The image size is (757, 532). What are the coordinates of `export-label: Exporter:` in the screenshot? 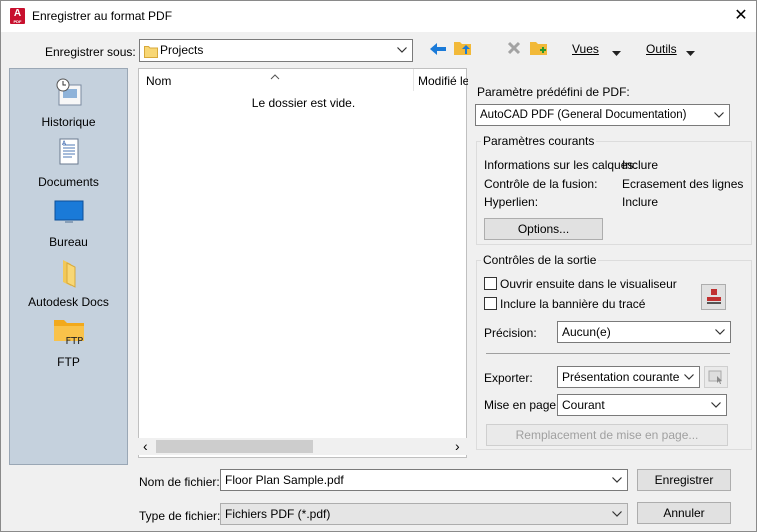 It's located at (508, 378).